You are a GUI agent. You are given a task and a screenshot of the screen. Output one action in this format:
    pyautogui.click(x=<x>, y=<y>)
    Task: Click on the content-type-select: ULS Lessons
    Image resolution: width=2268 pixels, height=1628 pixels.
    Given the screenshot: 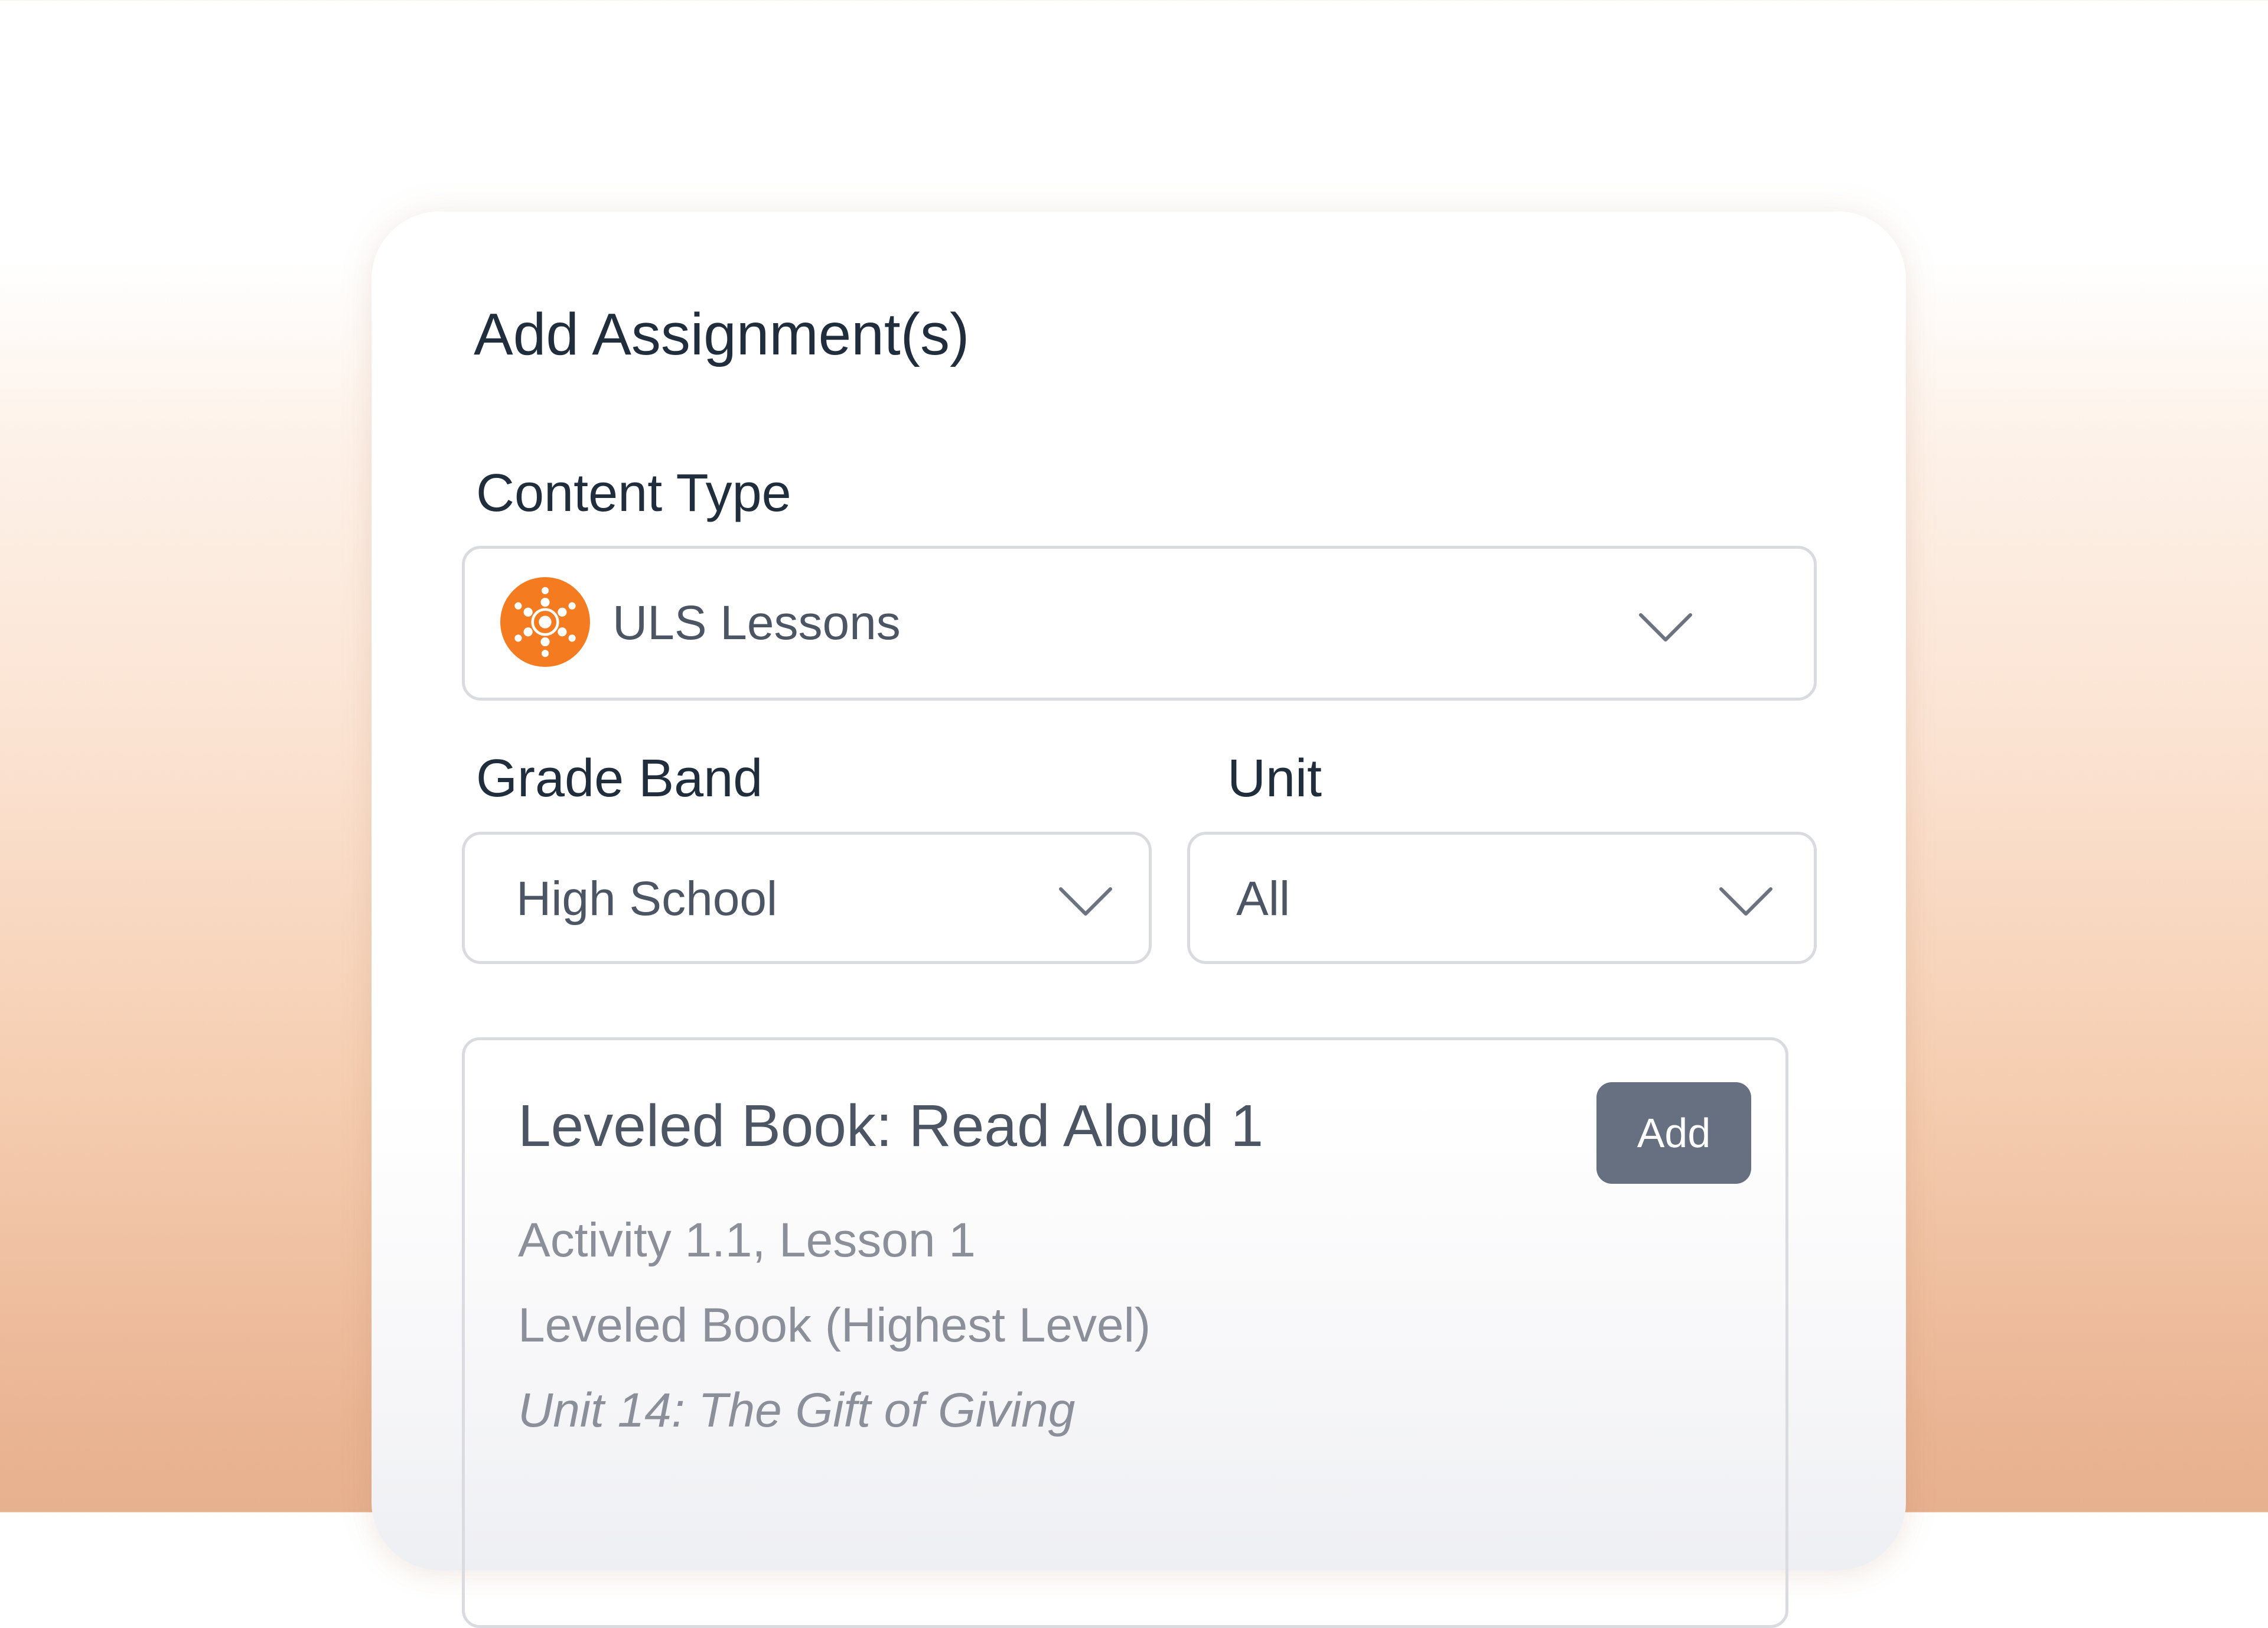 What is the action you would take?
    pyautogui.click(x=1139, y=623)
    